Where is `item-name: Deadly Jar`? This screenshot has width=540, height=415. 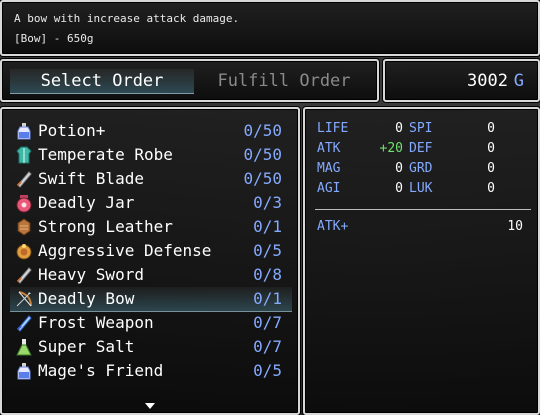
item-name: Deadly Jar is located at coordinates (86, 202).